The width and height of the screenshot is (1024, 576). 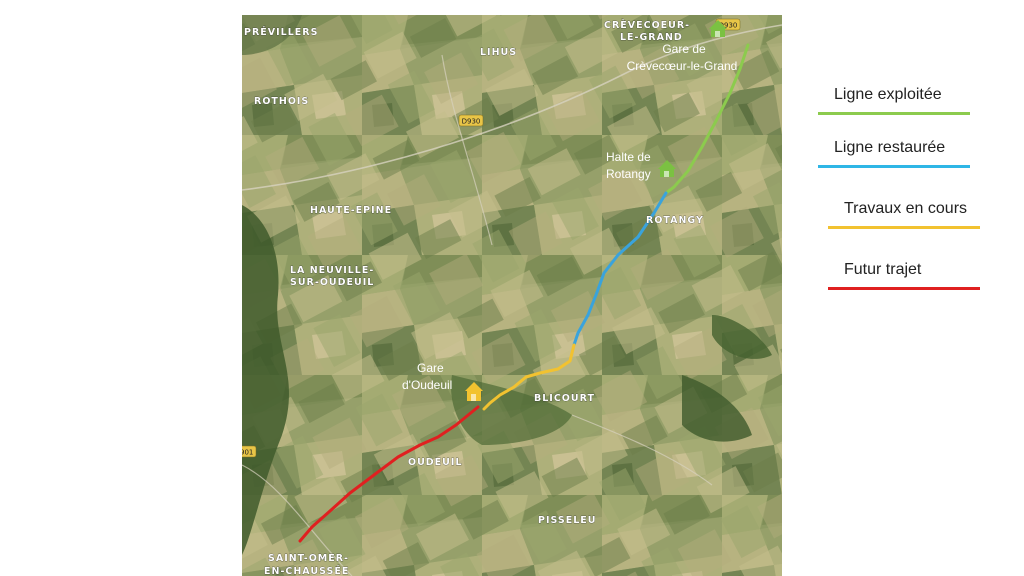 I want to click on place-label-rothois: ROTHOIS, so click(x=281, y=101).